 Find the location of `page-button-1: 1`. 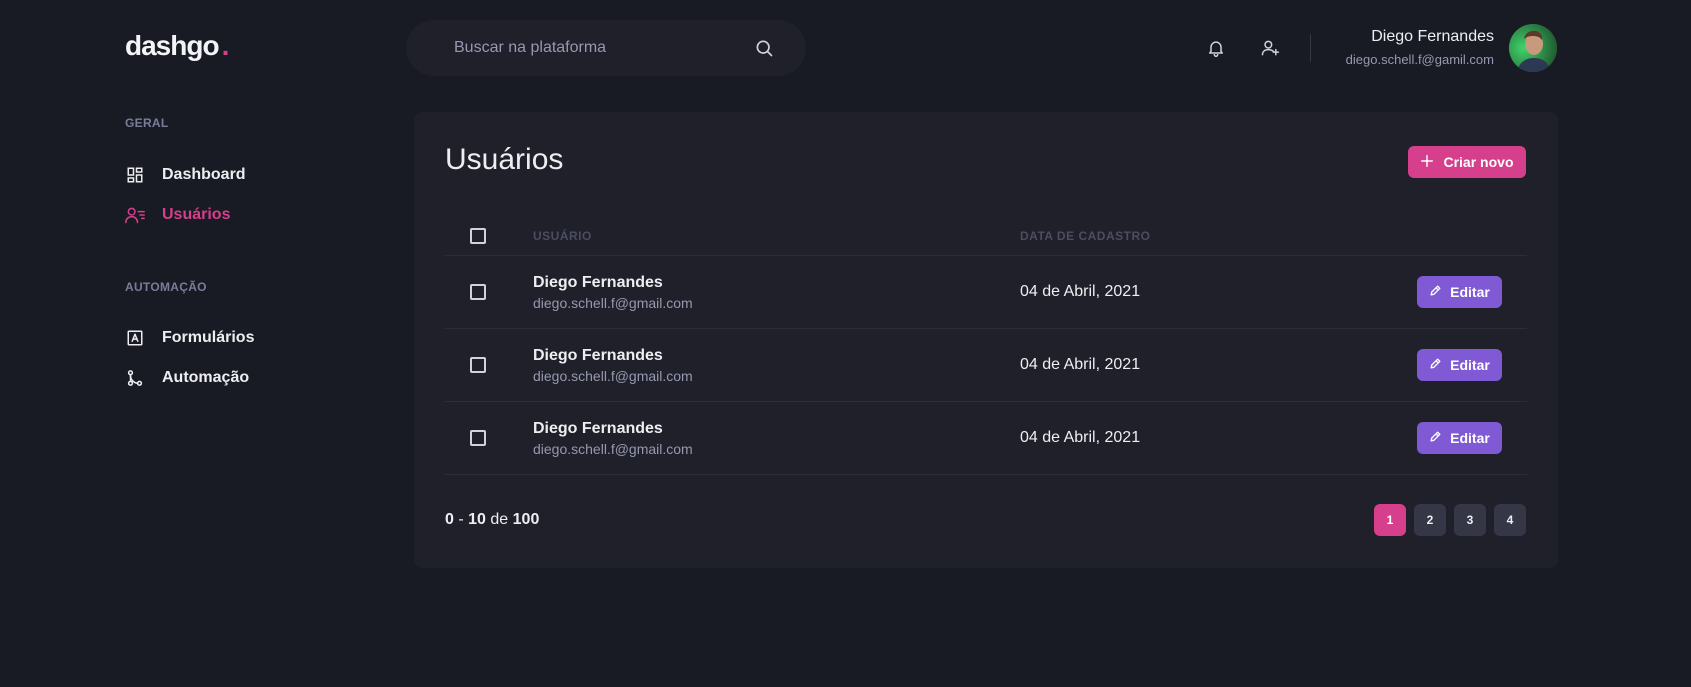

page-button-1: 1 is located at coordinates (1390, 520).